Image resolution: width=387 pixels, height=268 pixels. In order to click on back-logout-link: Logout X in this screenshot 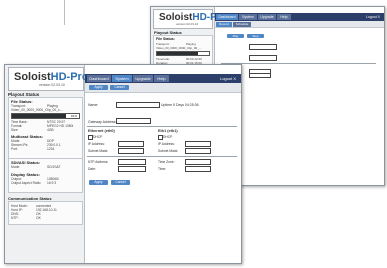, I will do `click(373, 17)`.